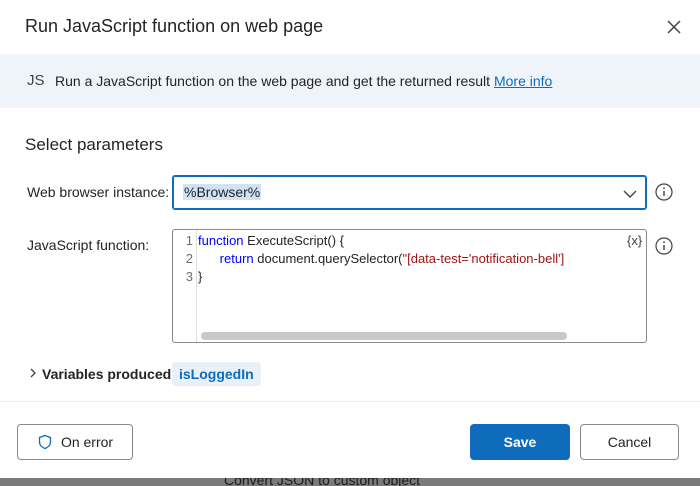 This screenshot has height=486, width=700. I want to click on code-keyword: return, so click(236, 258).